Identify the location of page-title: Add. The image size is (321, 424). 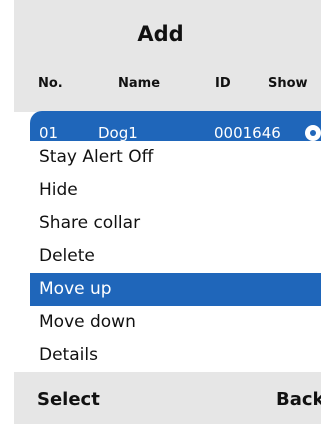
(160, 34).